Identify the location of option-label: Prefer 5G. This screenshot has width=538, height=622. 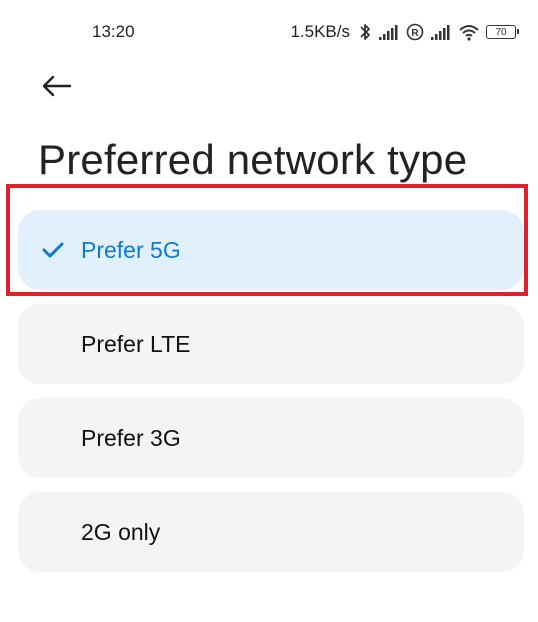
(131, 250).